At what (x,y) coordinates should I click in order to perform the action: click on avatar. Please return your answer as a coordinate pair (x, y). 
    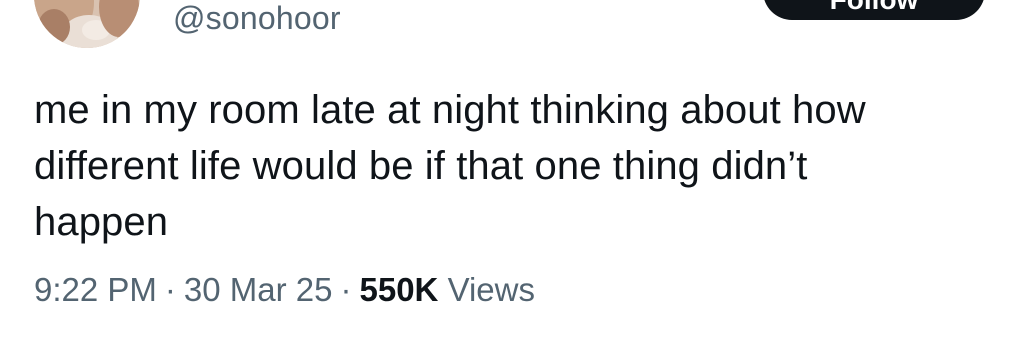
    Looking at the image, I should click on (87, 24).